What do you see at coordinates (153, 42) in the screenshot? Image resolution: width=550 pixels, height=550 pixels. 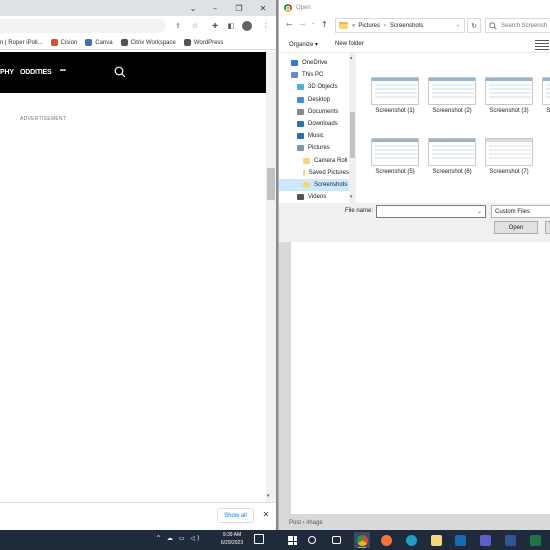 I see `bookmark-label: Citrix Workspace` at bounding box center [153, 42].